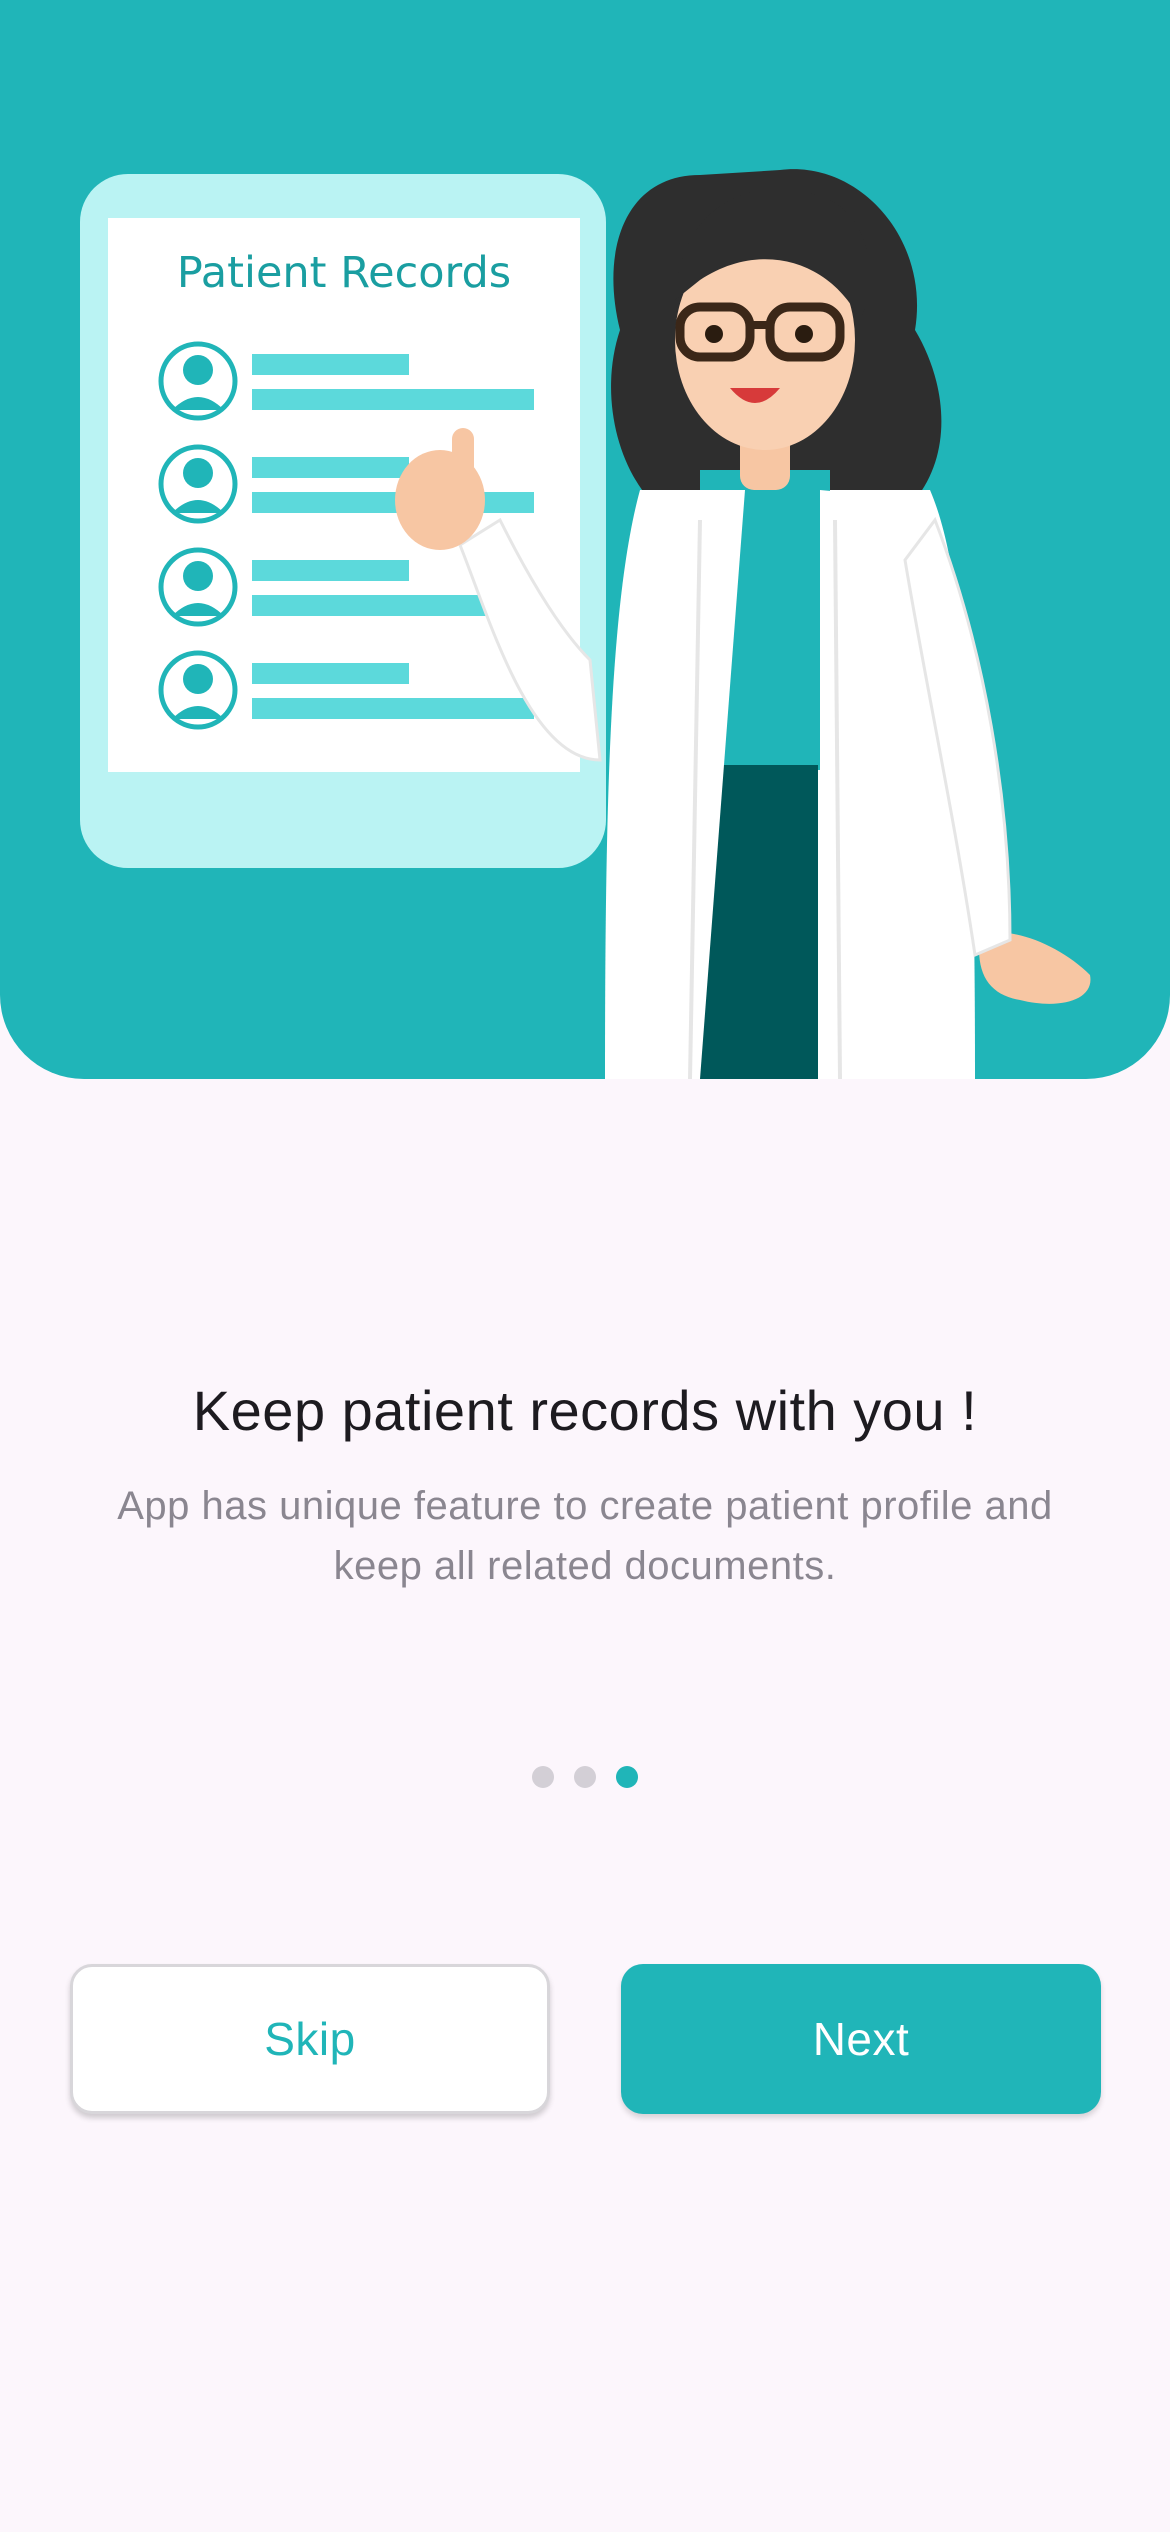 This screenshot has width=1170, height=2532. I want to click on onboarding-headline: Keep patient records with you !, so click(585, 1410).